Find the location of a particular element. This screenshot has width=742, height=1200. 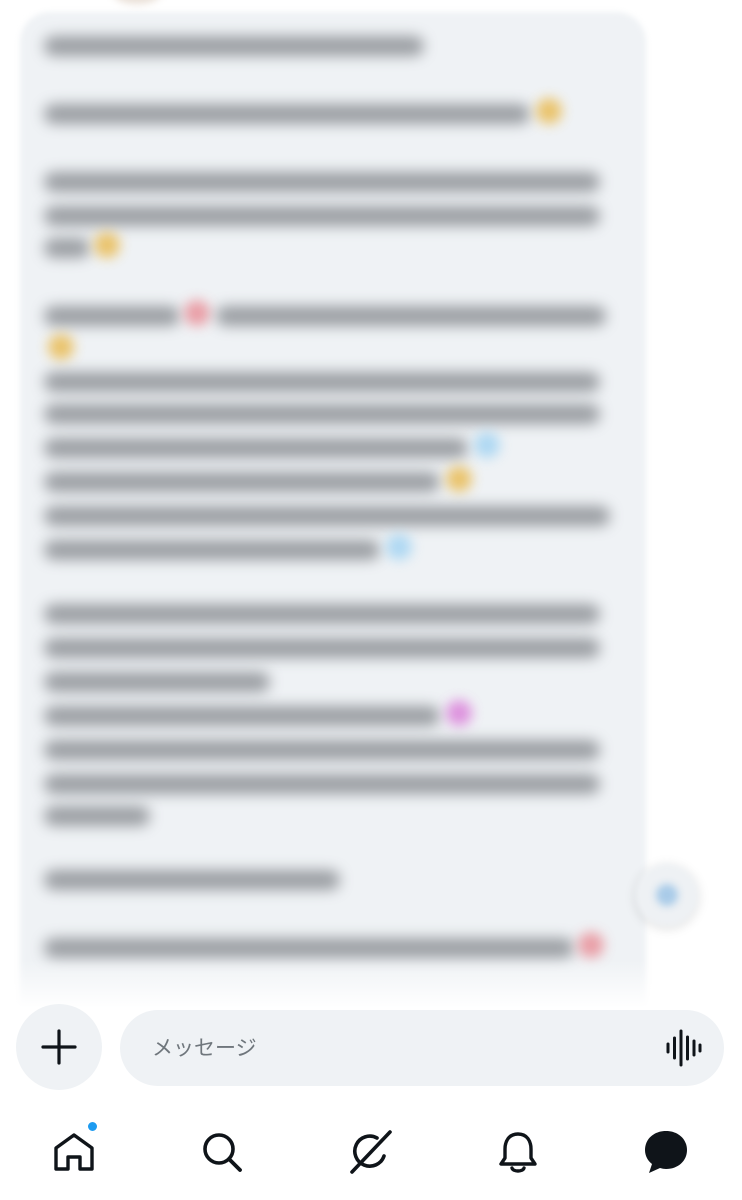

search-icon is located at coordinates (222, 1152).